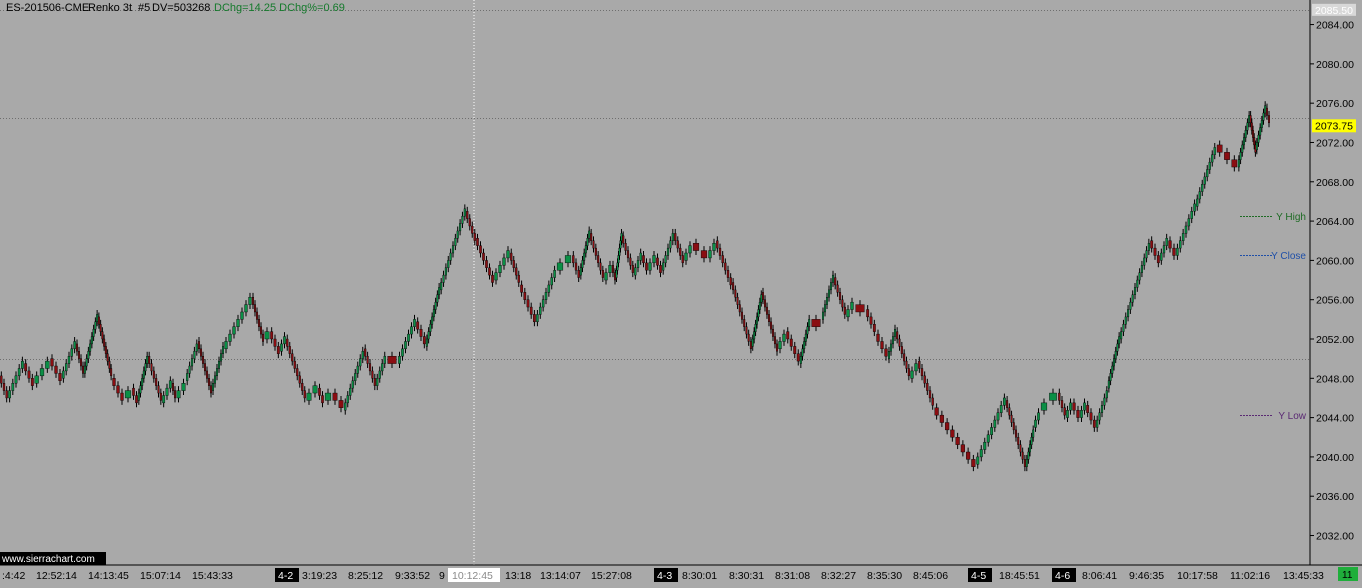  What do you see at coordinates (1019, 576) in the screenshot?
I see `time-tick-label: 18:45:51` at bounding box center [1019, 576].